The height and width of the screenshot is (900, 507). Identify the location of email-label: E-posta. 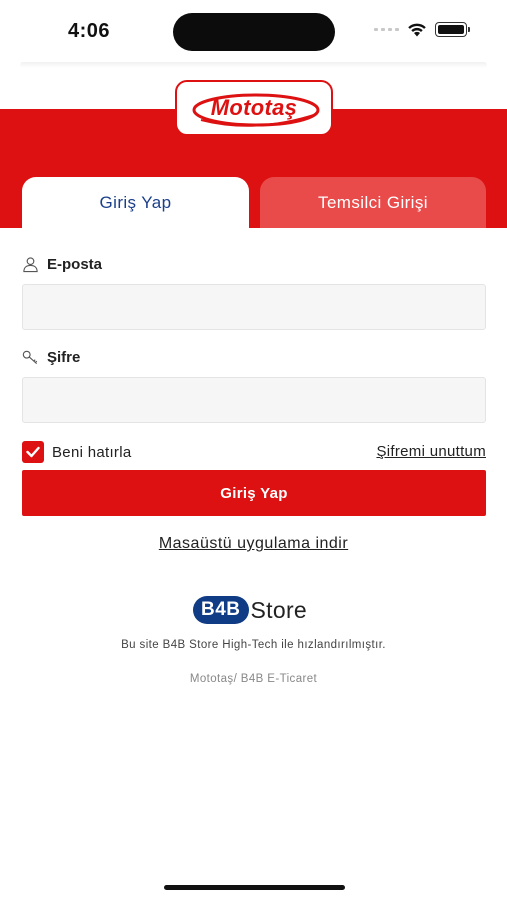
(62, 264).